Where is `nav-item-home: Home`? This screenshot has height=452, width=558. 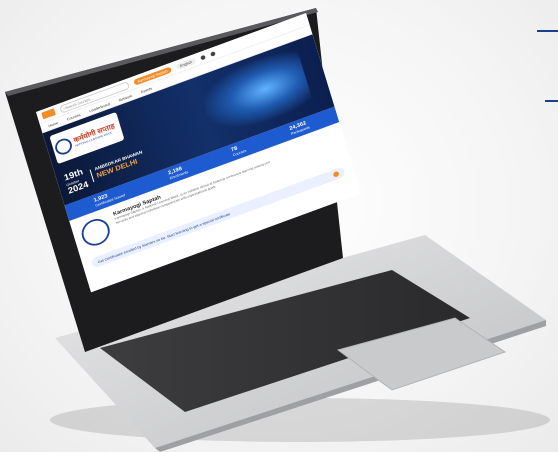 nav-item-home: Home is located at coordinates (53, 124).